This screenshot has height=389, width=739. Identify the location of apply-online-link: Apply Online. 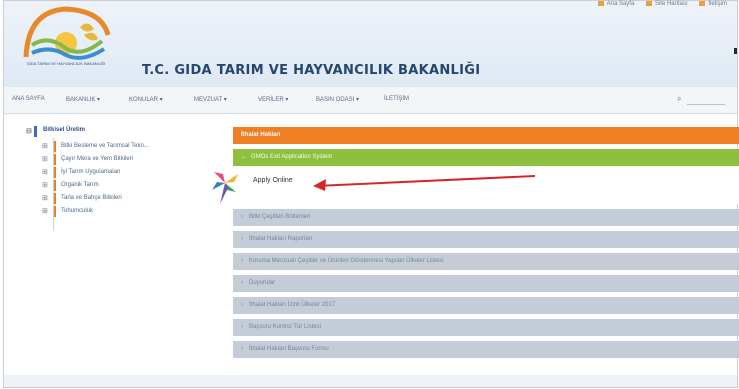
(273, 180).